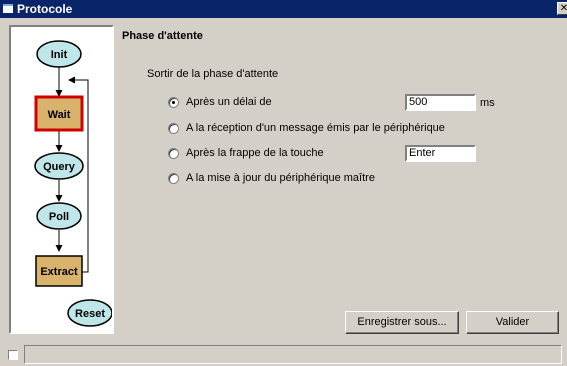 Image resolution: width=567 pixels, height=366 pixels. I want to click on svg-text: Reset, so click(90, 314).